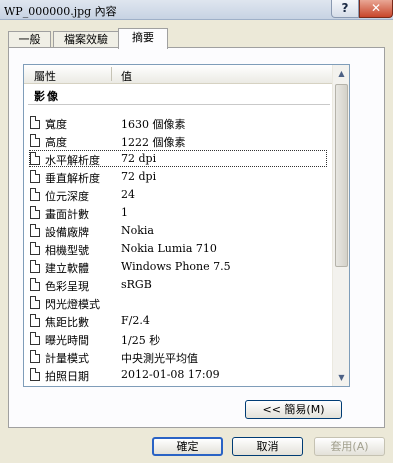 Image resolution: width=393 pixels, height=463 pixels. I want to click on tab-file-hashes: 檔案效驗, so click(86, 39).